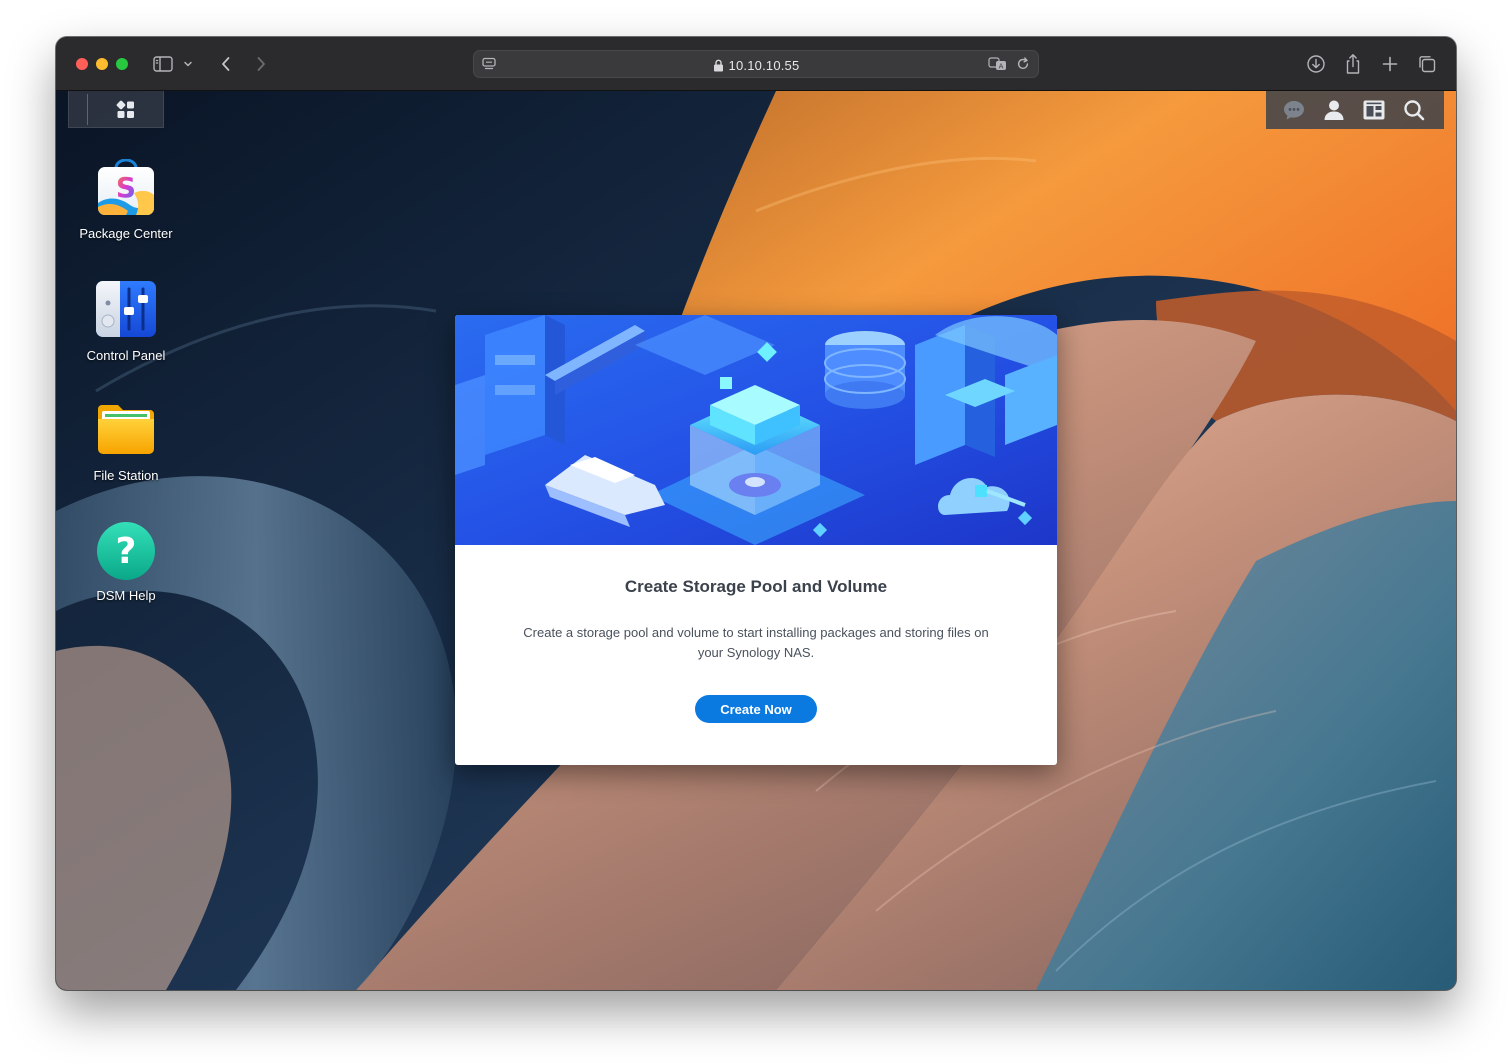 The width and height of the screenshot is (1512, 1064). Describe the element at coordinates (756, 709) in the screenshot. I see `create-now-button: Create Now` at that location.